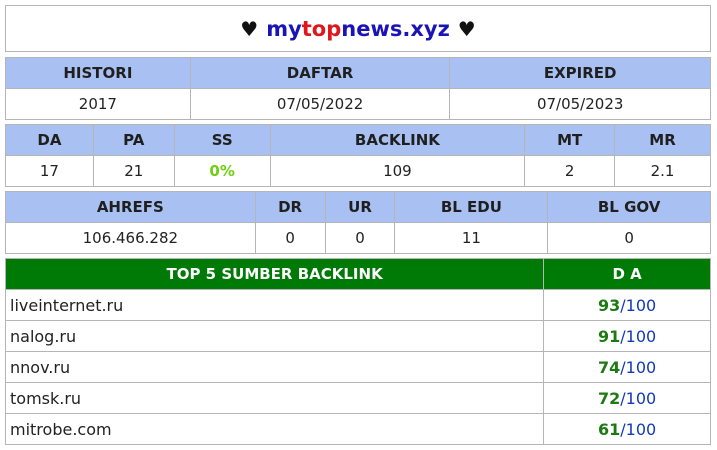 This screenshot has width=717, height=450. What do you see at coordinates (320, 73) in the screenshot?
I see `header-daftar: DAFTAR` at bounding box center [320, 73].